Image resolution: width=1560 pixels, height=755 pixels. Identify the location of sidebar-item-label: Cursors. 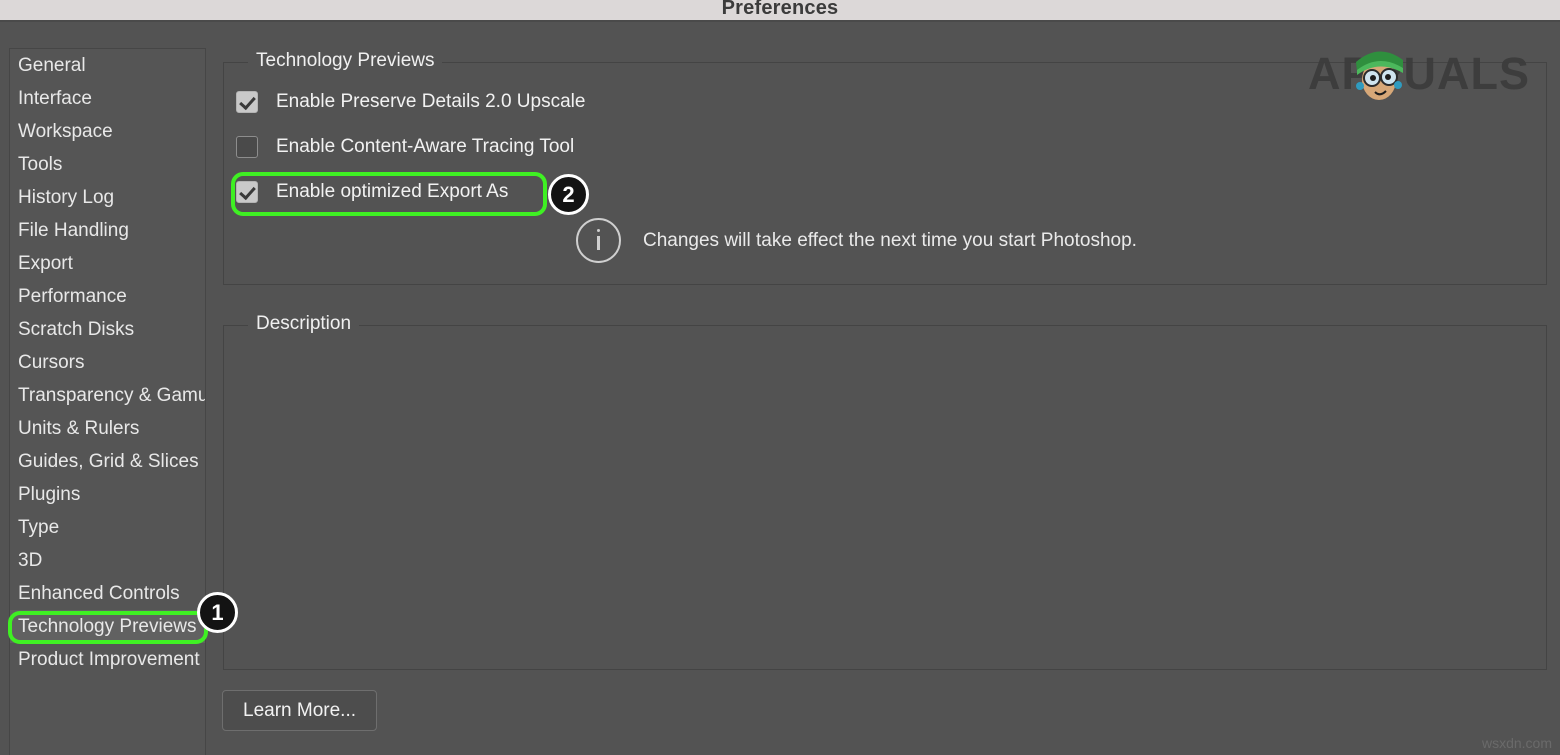
(51, 362).